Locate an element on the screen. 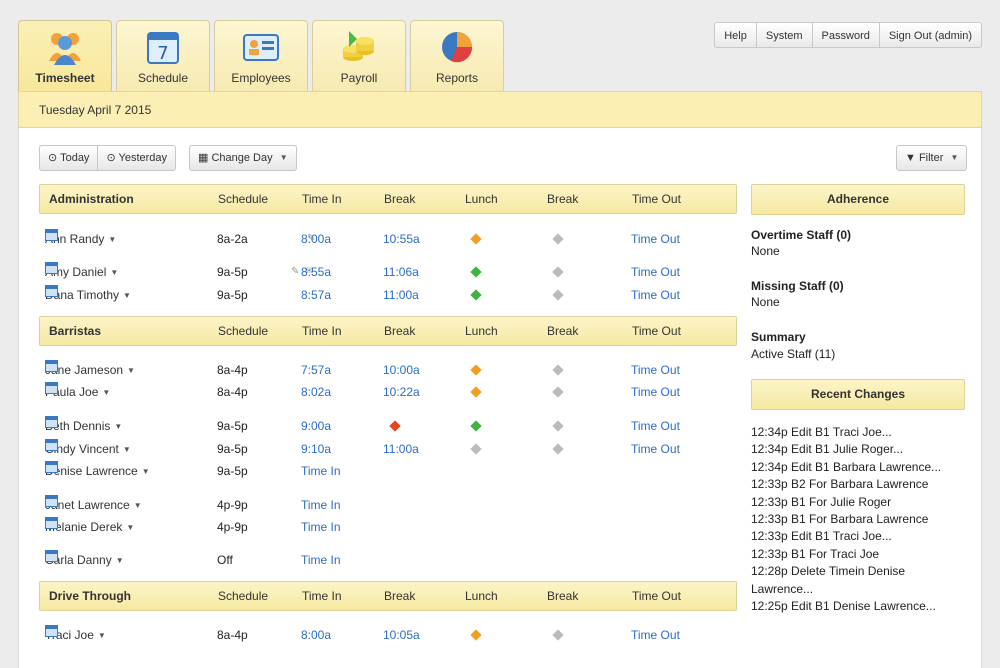 This screenshot has height=668, width=1000. employee-name: Paula Joe ▼ is located at coordinates (77, 392).